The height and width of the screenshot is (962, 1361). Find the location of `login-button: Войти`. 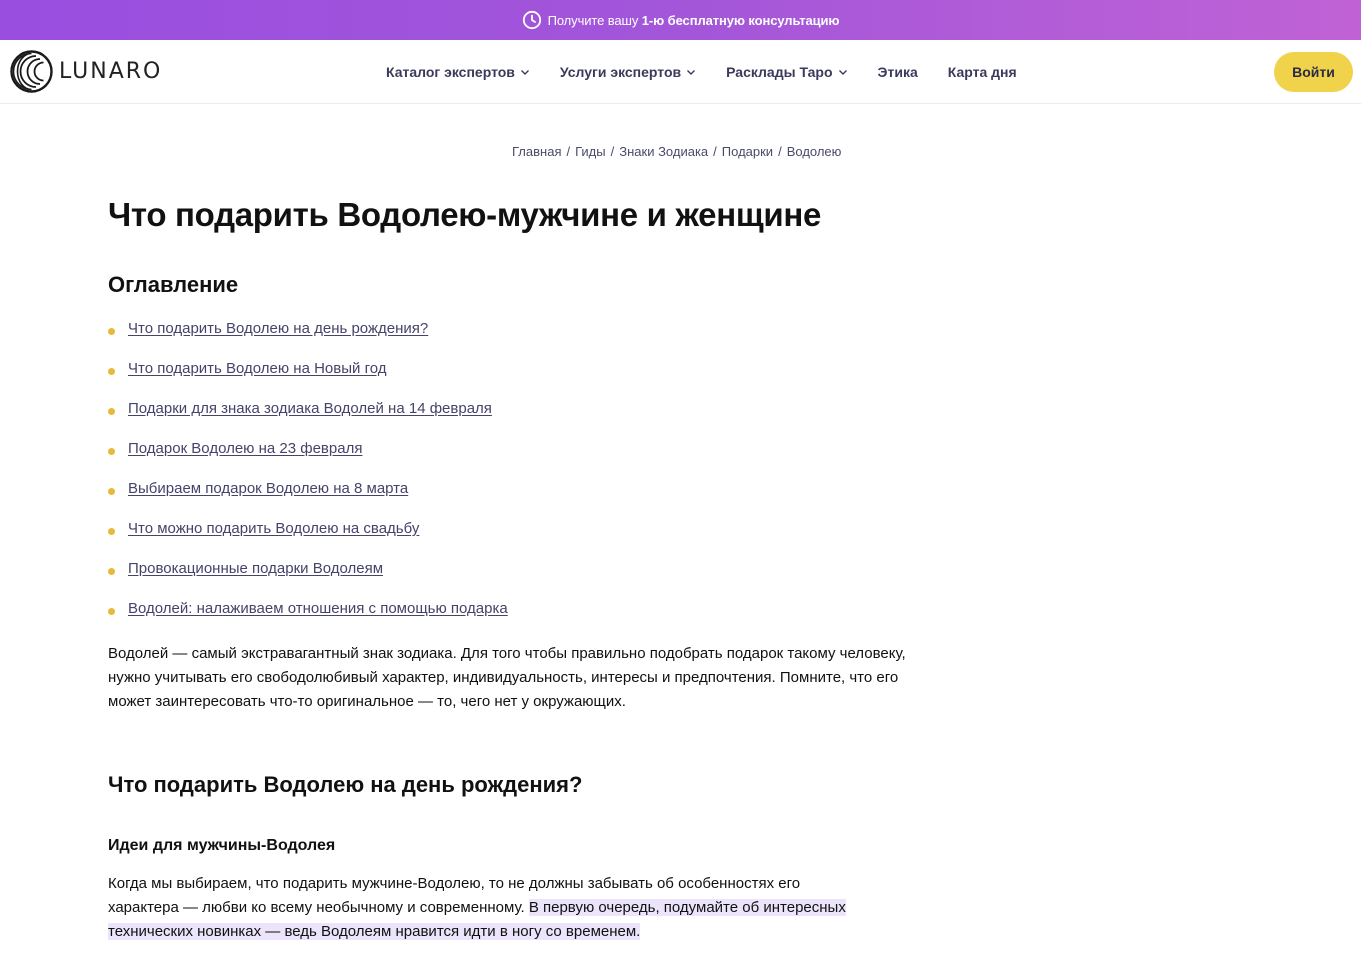

login-button: Войти is located at coordinates (1313, 72).